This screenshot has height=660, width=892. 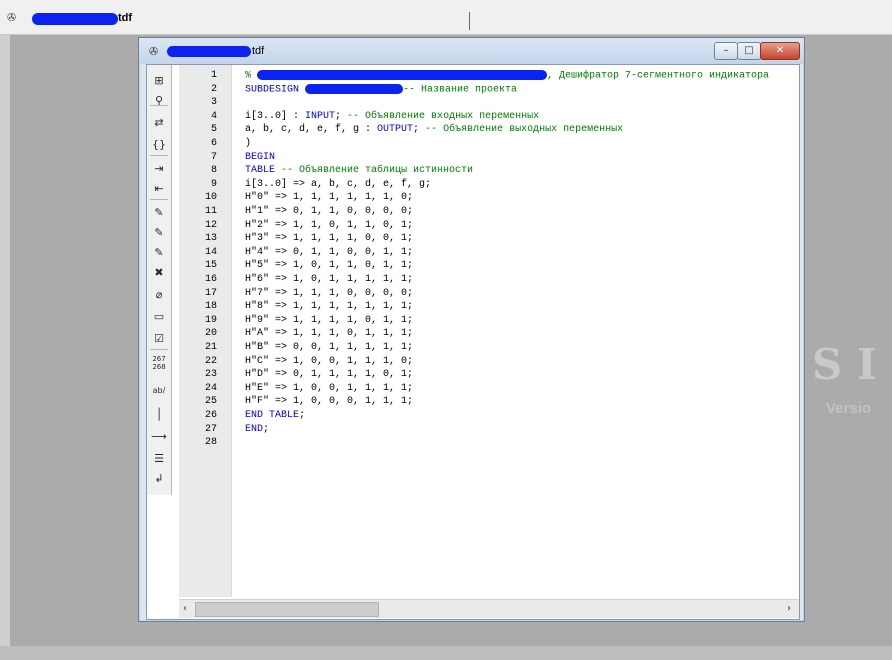 I want to click on code-keyword: INPUT, so click(x=320, y=116).